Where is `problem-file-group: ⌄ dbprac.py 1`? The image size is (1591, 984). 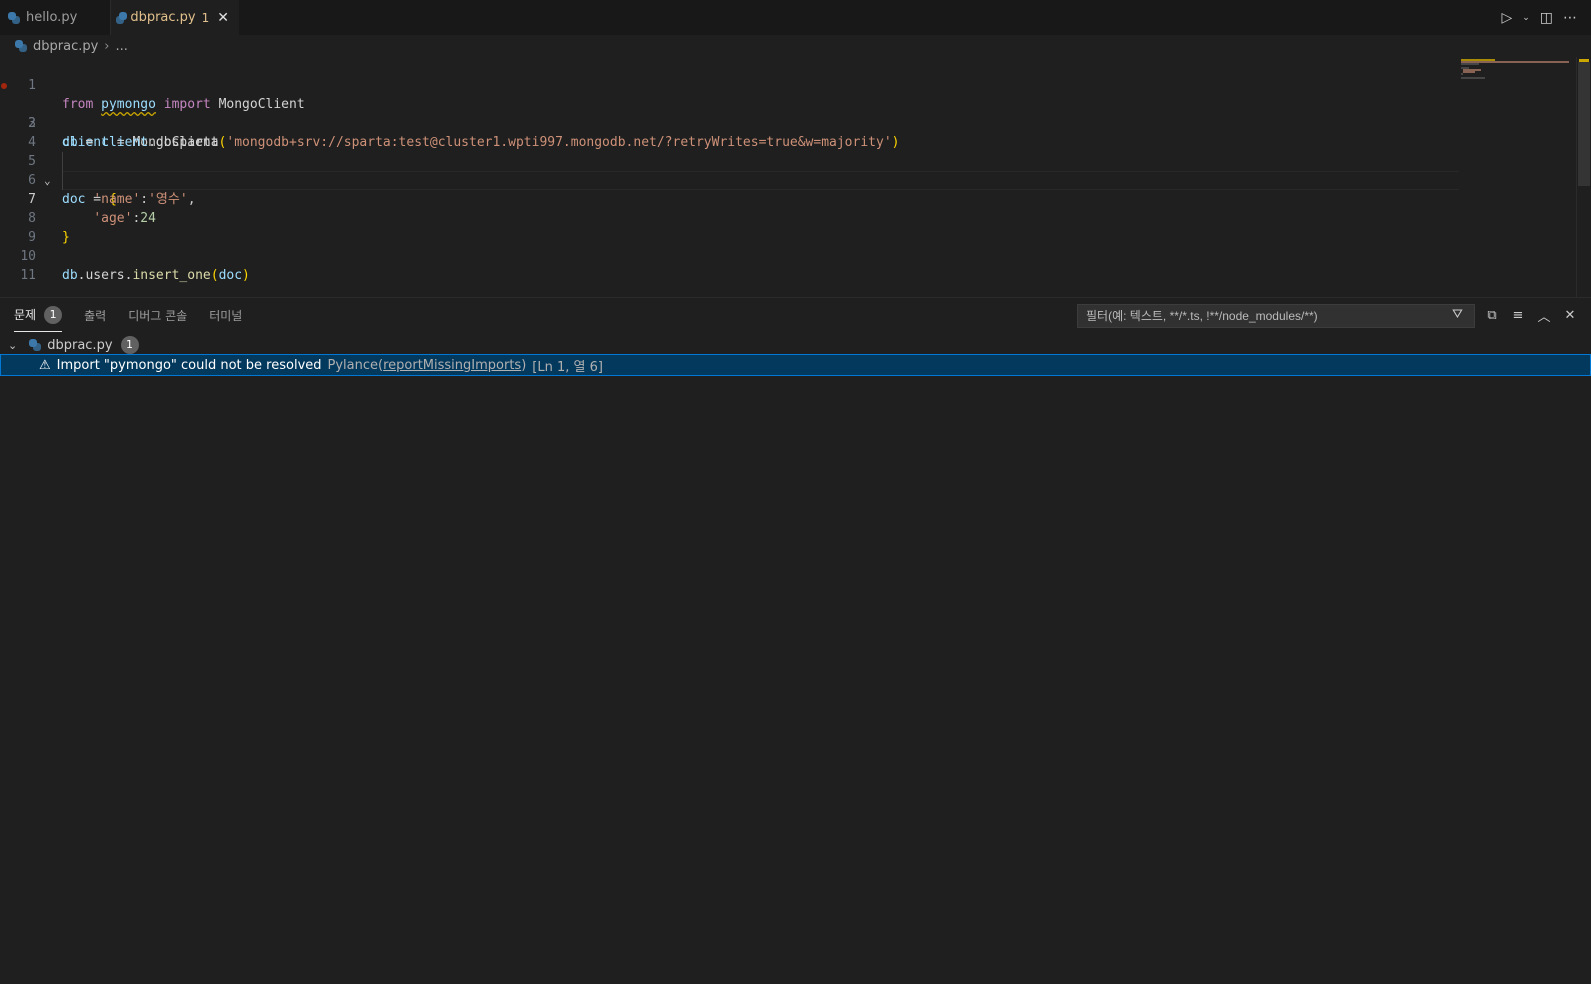 problem-file-group: ⌄ dbprac.py 1 is located at coordinates (73, 345).